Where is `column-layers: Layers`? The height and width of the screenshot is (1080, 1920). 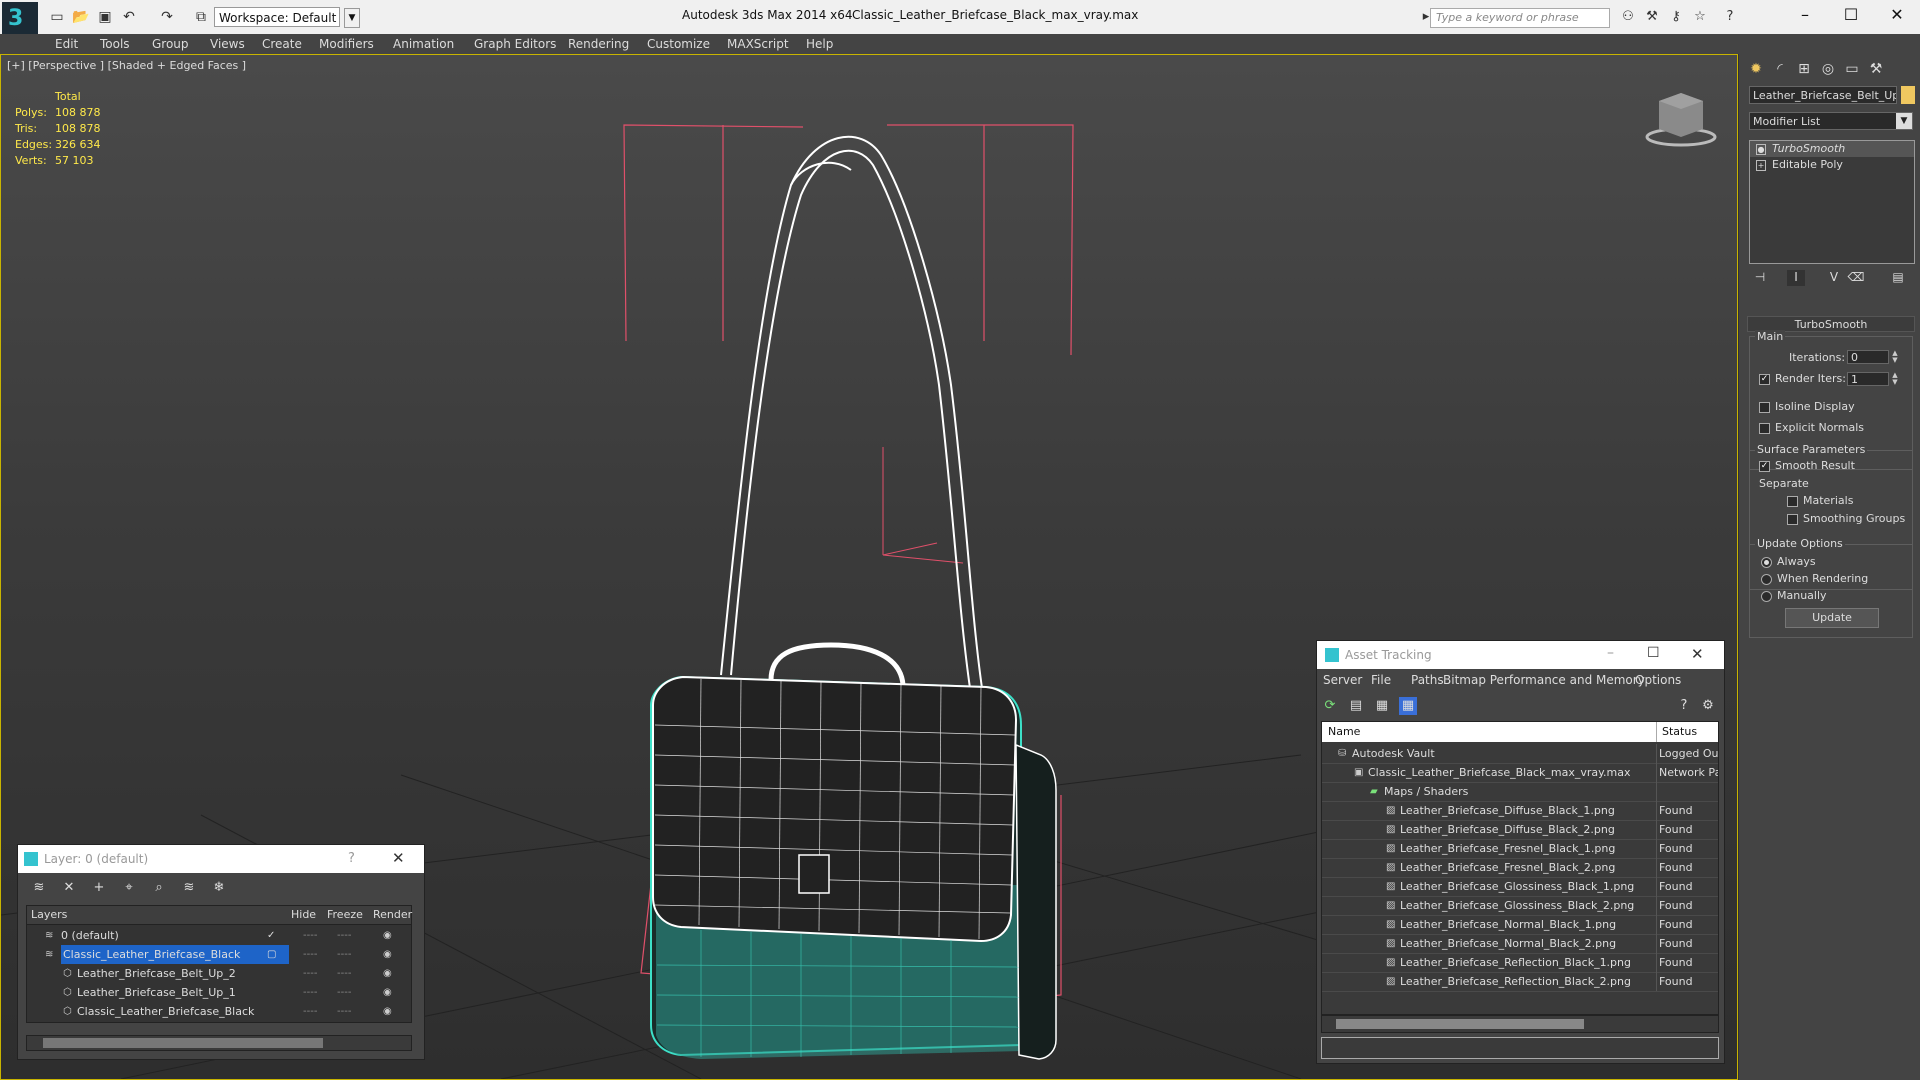 column-layers: Layers is located at coordinates (49, 915).